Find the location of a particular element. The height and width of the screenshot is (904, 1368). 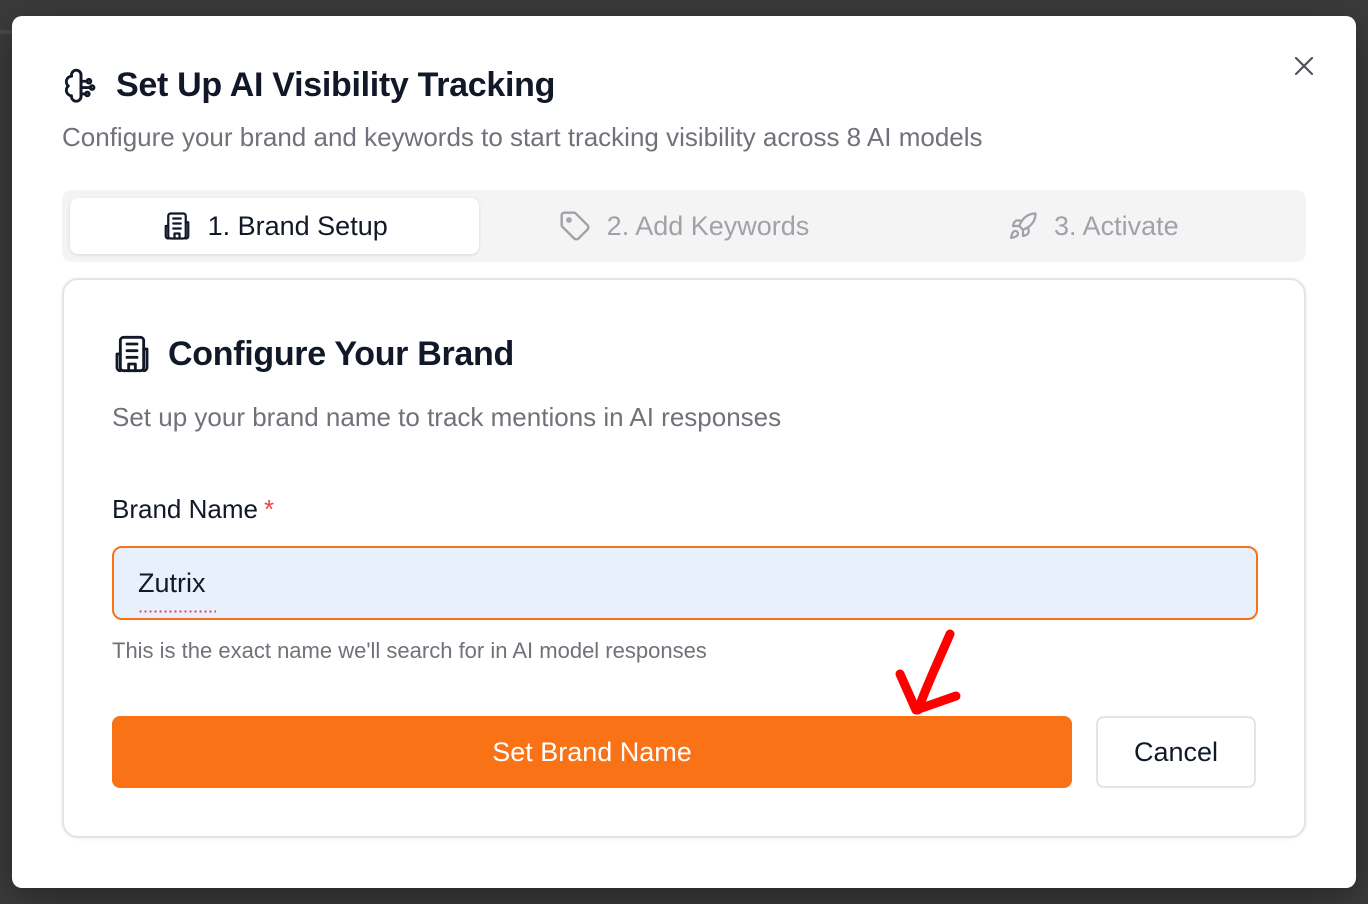

tab-label: 2. Add Keywords is located at coordinates (708, 225).